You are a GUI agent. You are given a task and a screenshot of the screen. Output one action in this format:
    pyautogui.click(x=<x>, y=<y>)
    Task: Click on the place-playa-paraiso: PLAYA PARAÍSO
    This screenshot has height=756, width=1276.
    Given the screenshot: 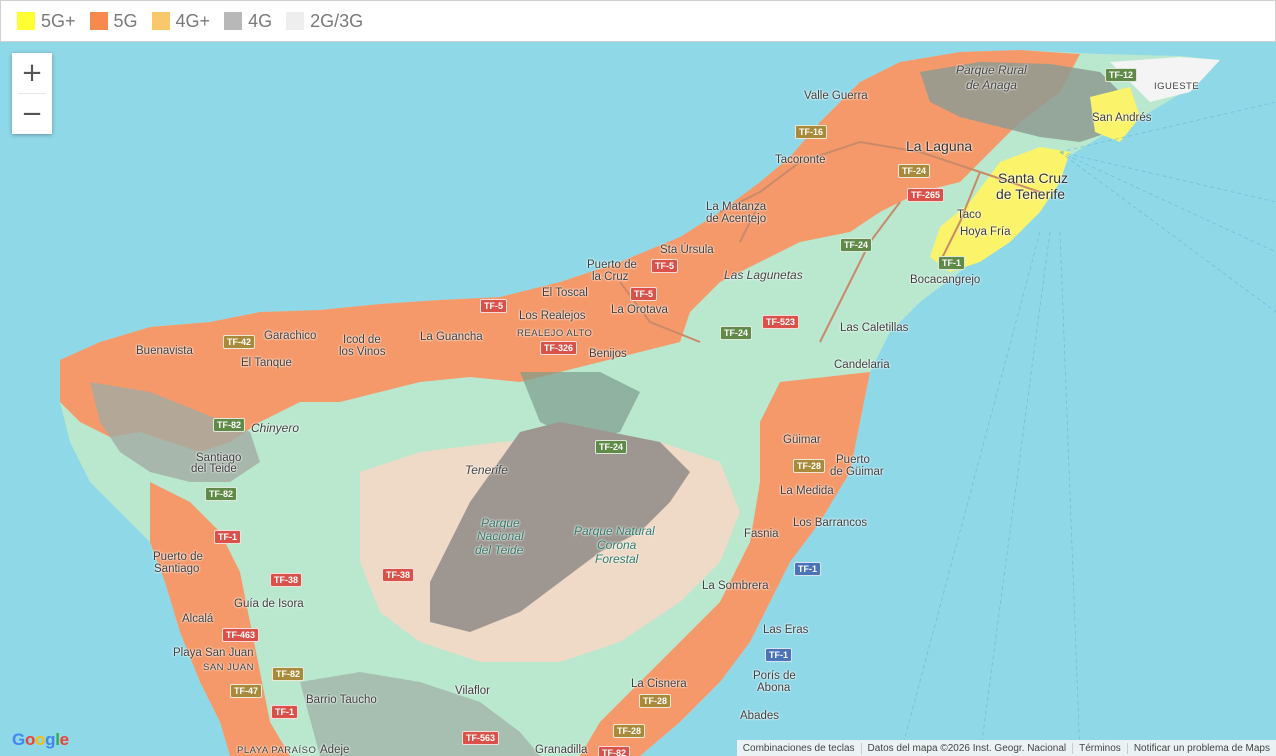 What is the action you would take?
    pyautogui.click(x=277, y=750)
    